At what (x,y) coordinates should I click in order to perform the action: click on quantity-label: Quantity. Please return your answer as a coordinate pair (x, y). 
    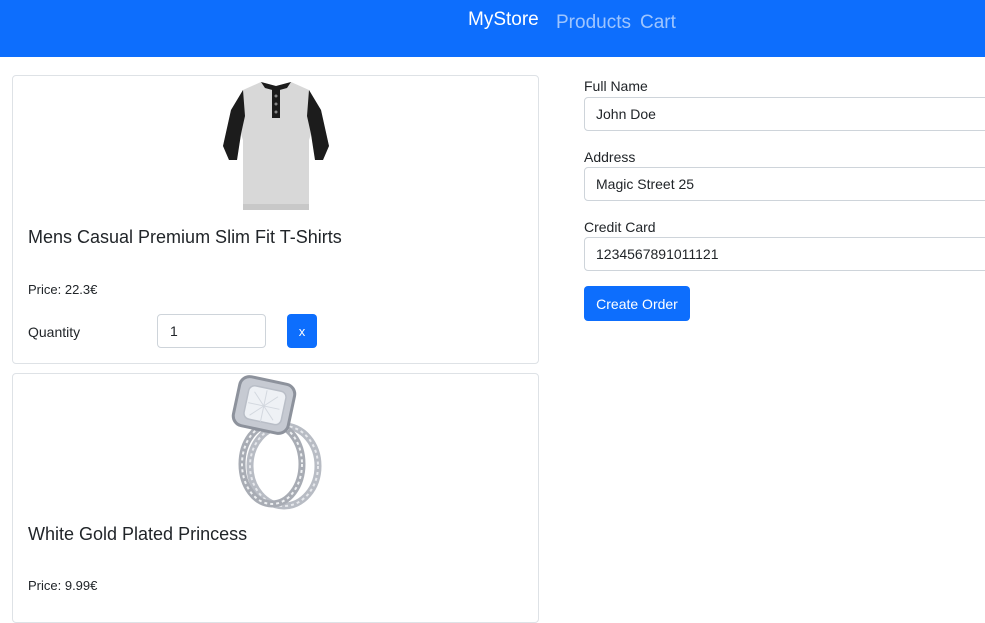
    Looking at the image, I should click on (54, 332).